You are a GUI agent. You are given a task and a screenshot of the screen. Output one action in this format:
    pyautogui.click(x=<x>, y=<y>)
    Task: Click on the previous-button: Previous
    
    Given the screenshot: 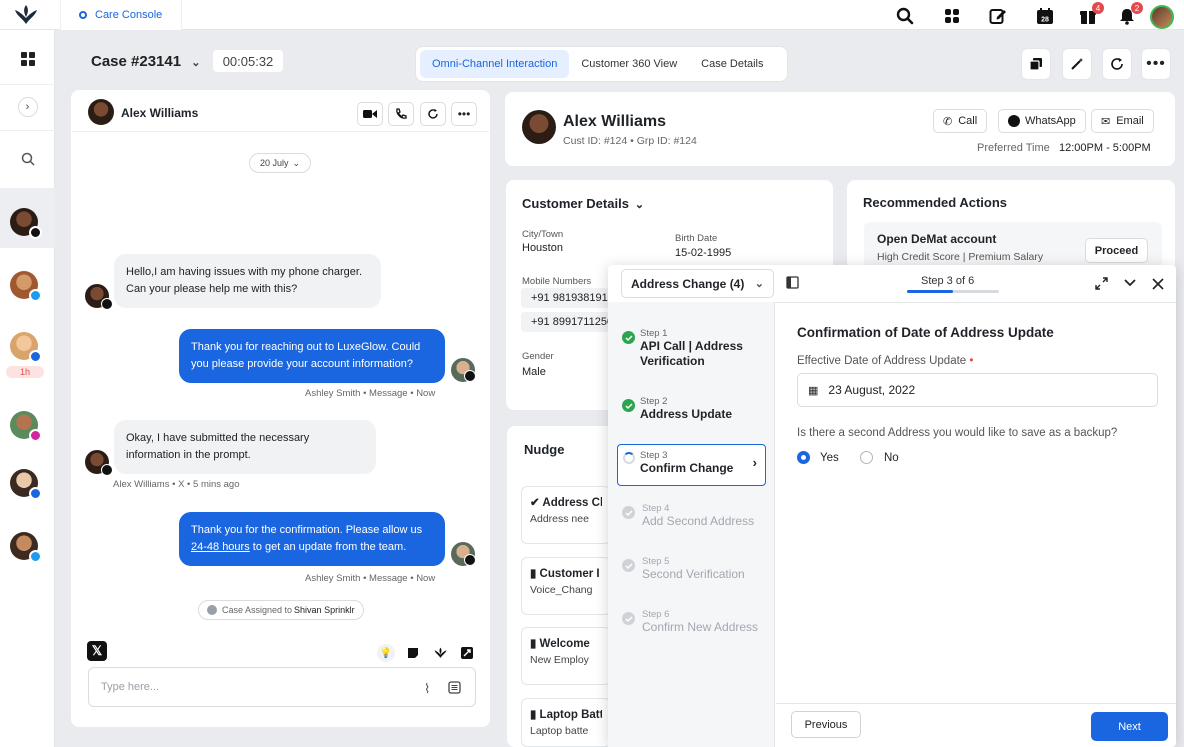 What is the action you would take?
    pyautogui.click(x=826, y=724)
    